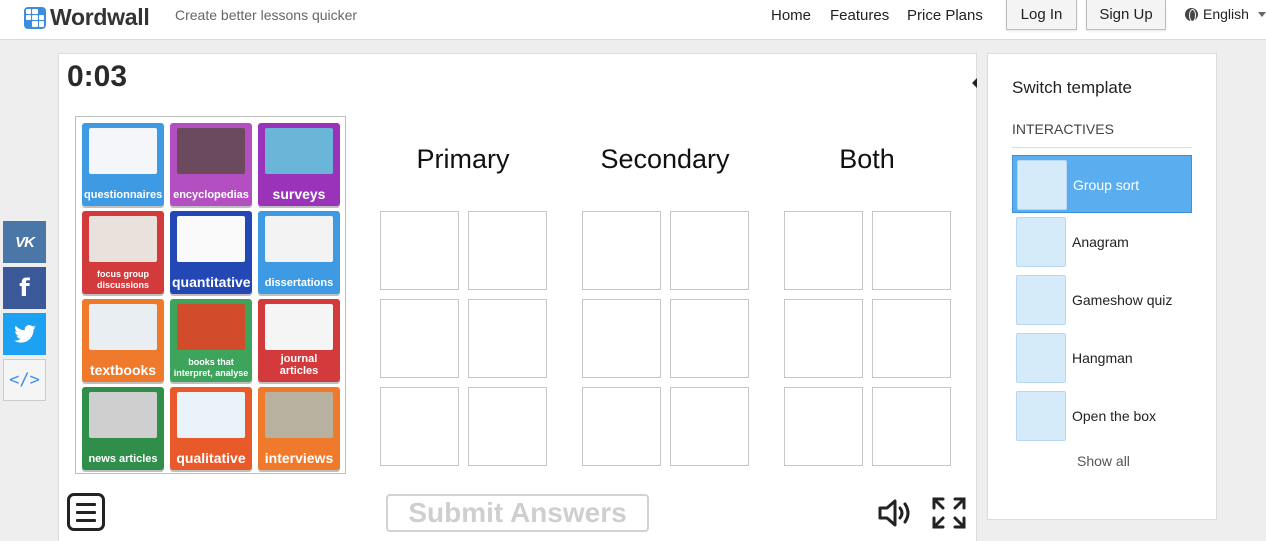 The height and width of the screenshot is (541, 1266). I want to click on answer-card: journal articles, so click(299, 340).